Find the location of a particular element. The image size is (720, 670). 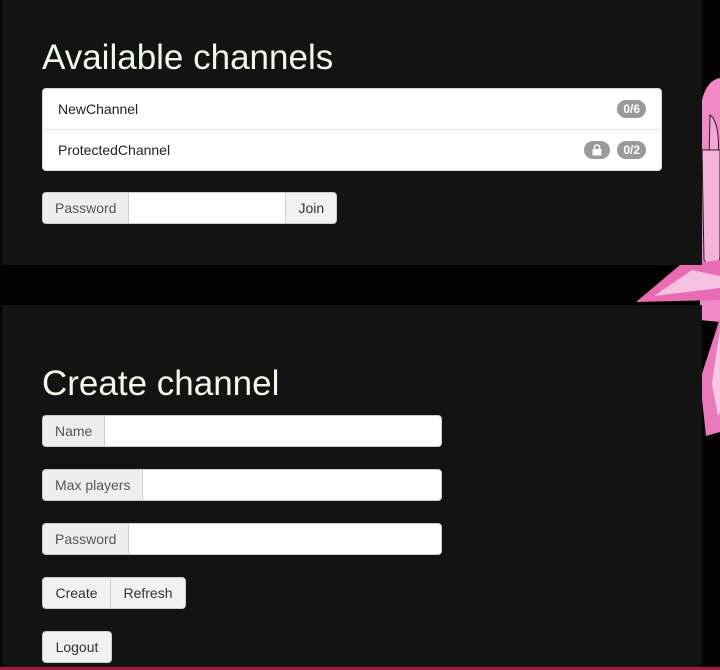

name-input is located at coordinates (273, 431).